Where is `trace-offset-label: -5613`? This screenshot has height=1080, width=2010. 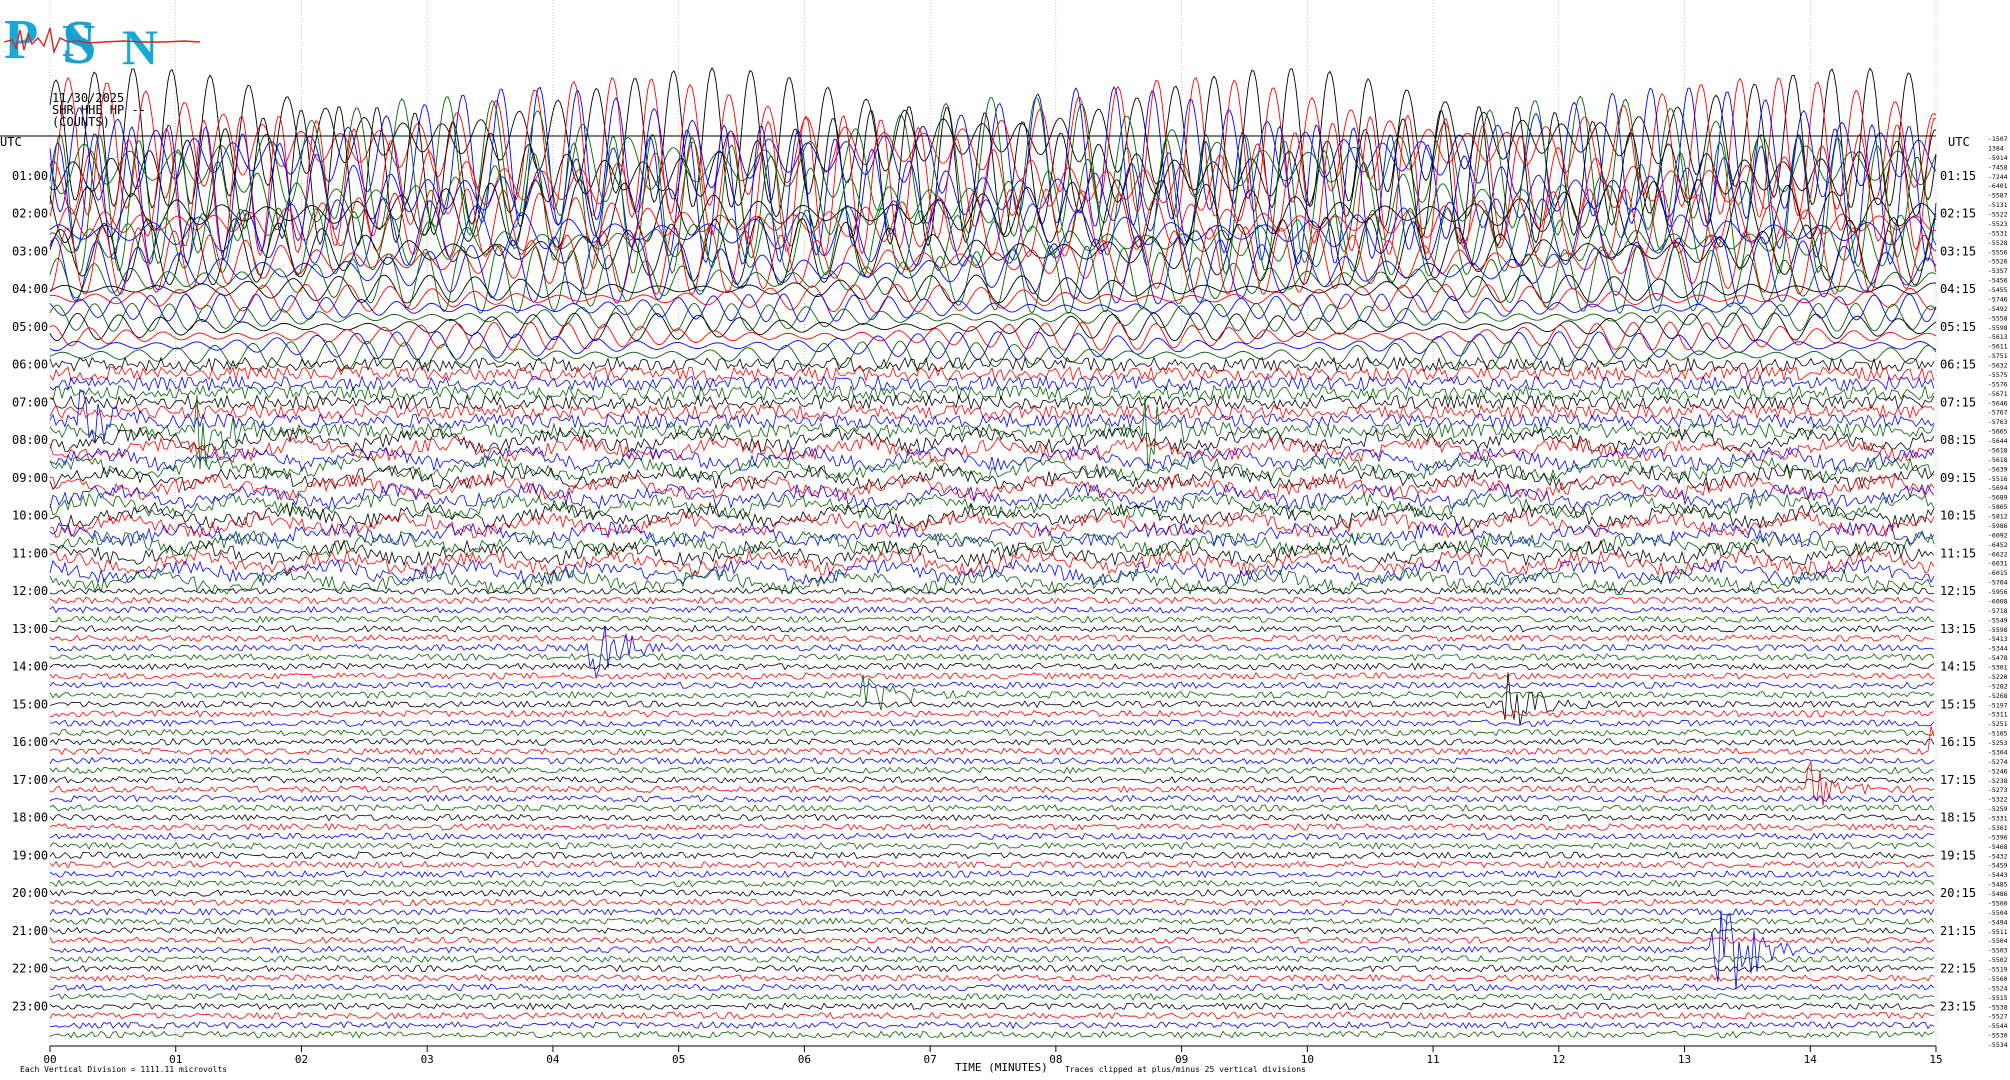 trace-offset-label: -5613 is located at coordinates (1998, 337).